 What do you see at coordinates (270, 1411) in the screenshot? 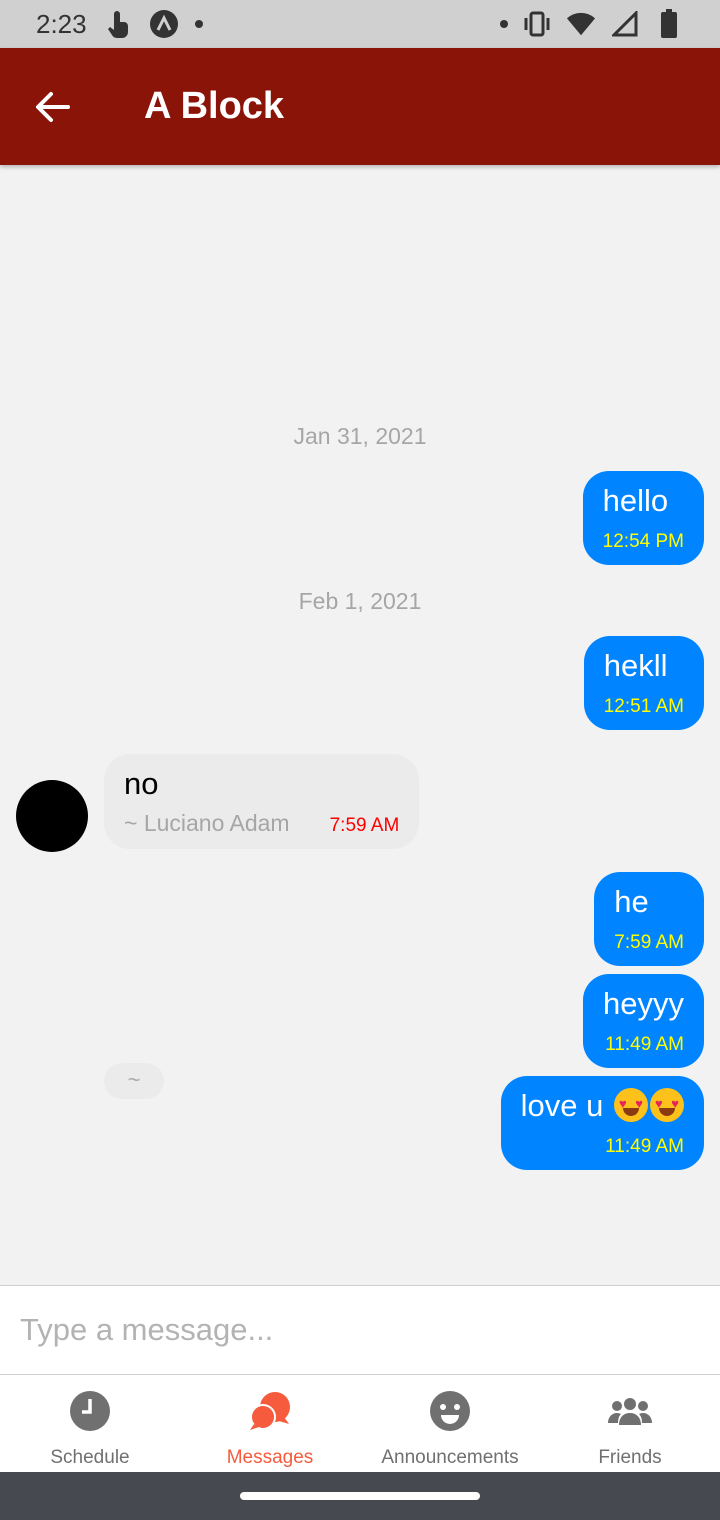
I see `chat-bubbles-icon` at bounding box center [270, 1411].